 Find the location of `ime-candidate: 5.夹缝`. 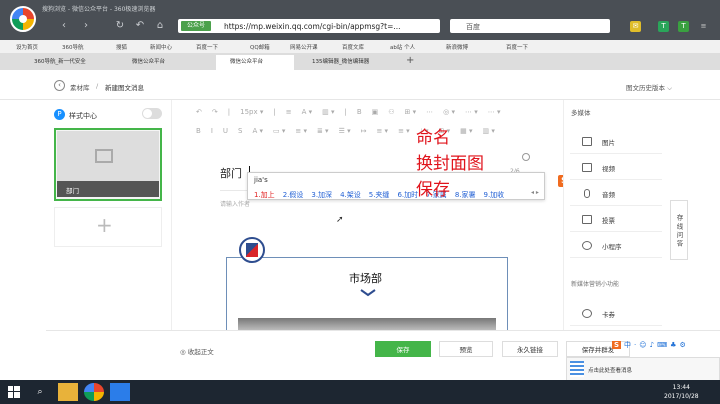

ime-candidate: 5.夹缝 is located at coordinates (379, 195).